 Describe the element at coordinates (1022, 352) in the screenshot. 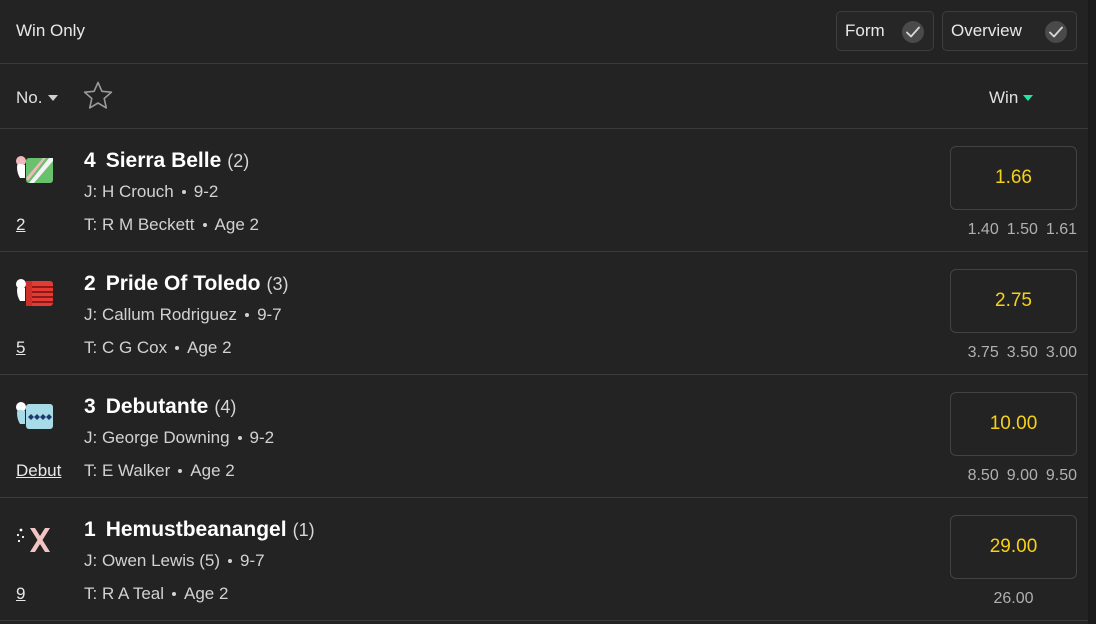

I see `odds-history-value: 3.50` at that location.